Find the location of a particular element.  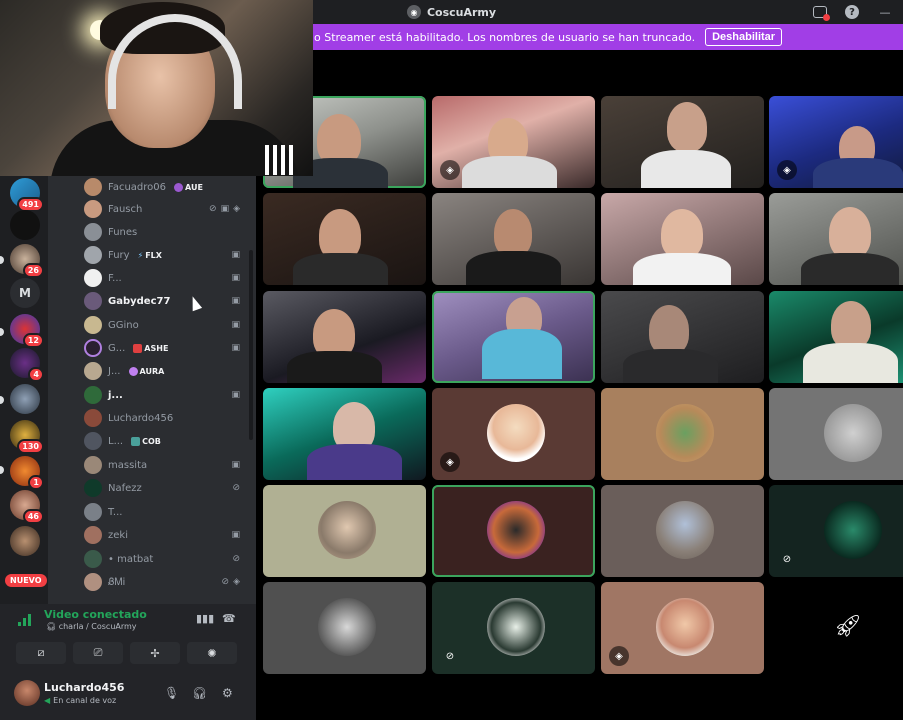

signal-icon is located at coordinates (25, 620).